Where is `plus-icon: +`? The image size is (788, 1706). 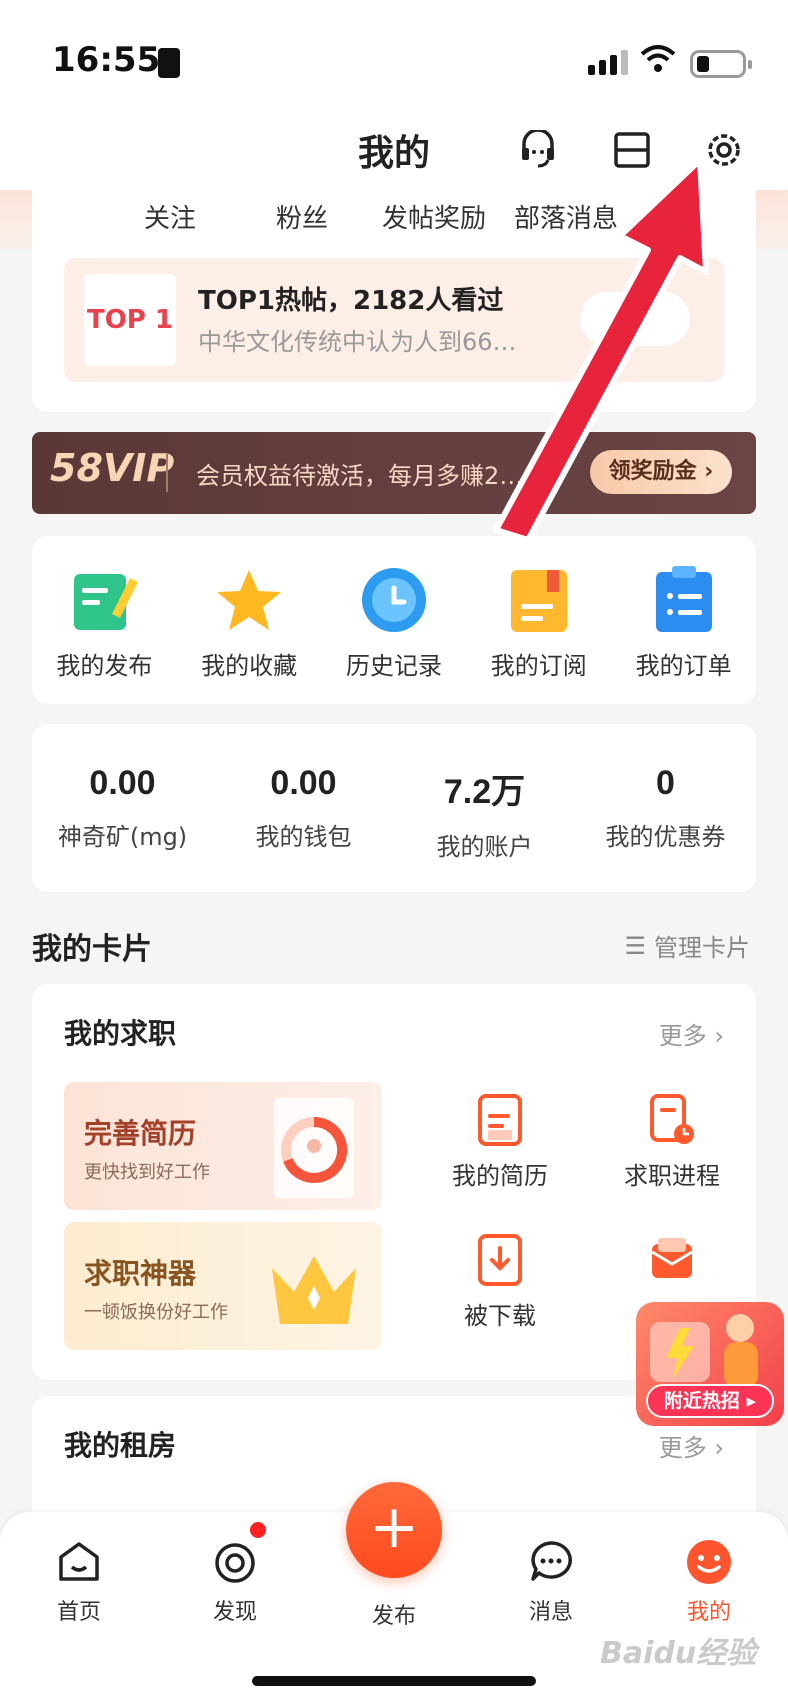
plus-icon: + is located at coordinates (394, 1527).